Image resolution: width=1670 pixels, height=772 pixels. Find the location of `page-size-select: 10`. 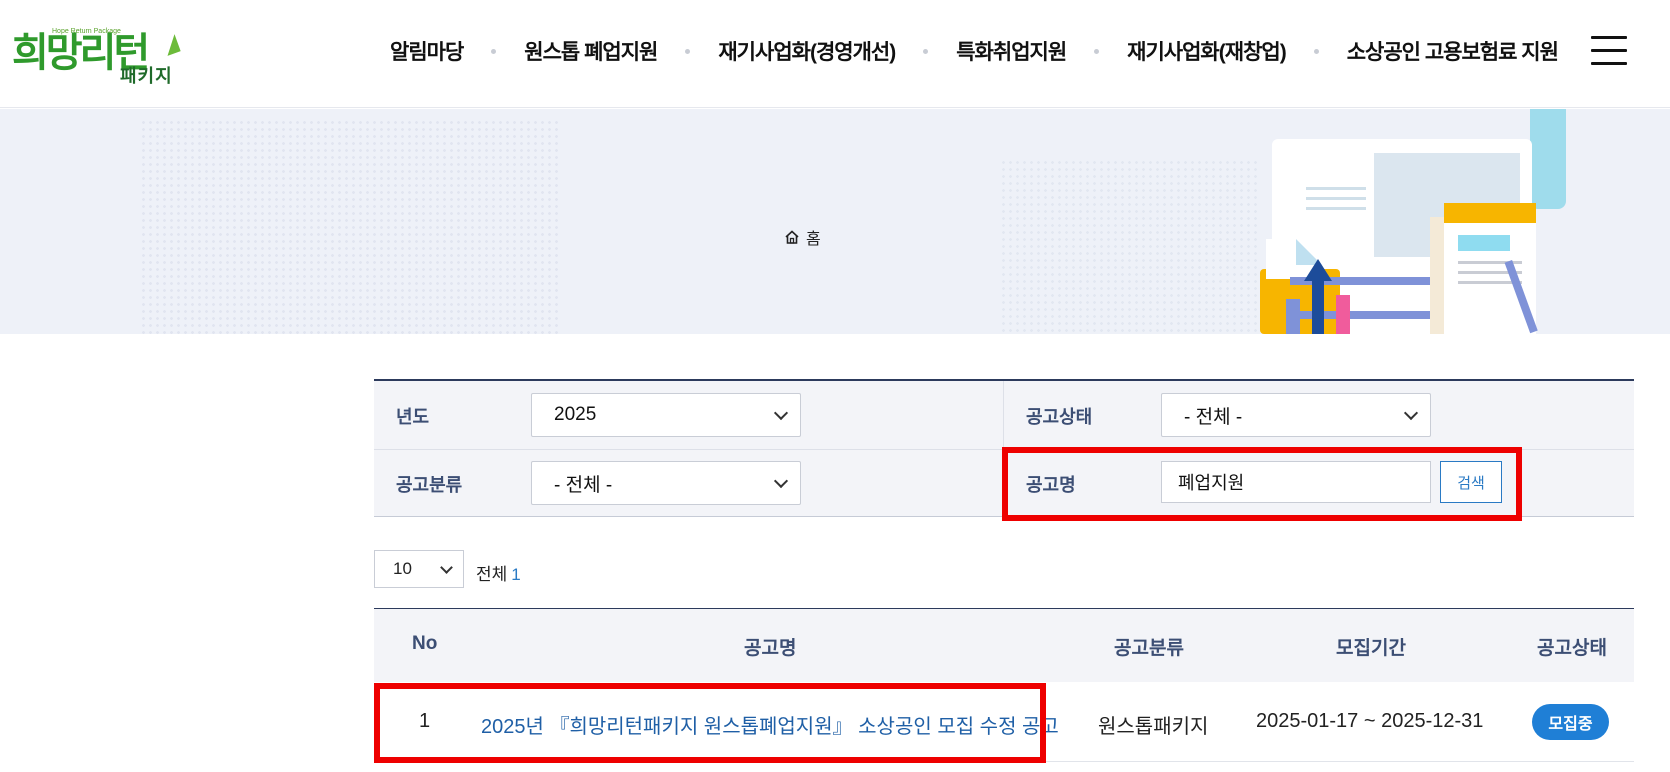

page-size-select: 10 is located at coordinates (419, 569).